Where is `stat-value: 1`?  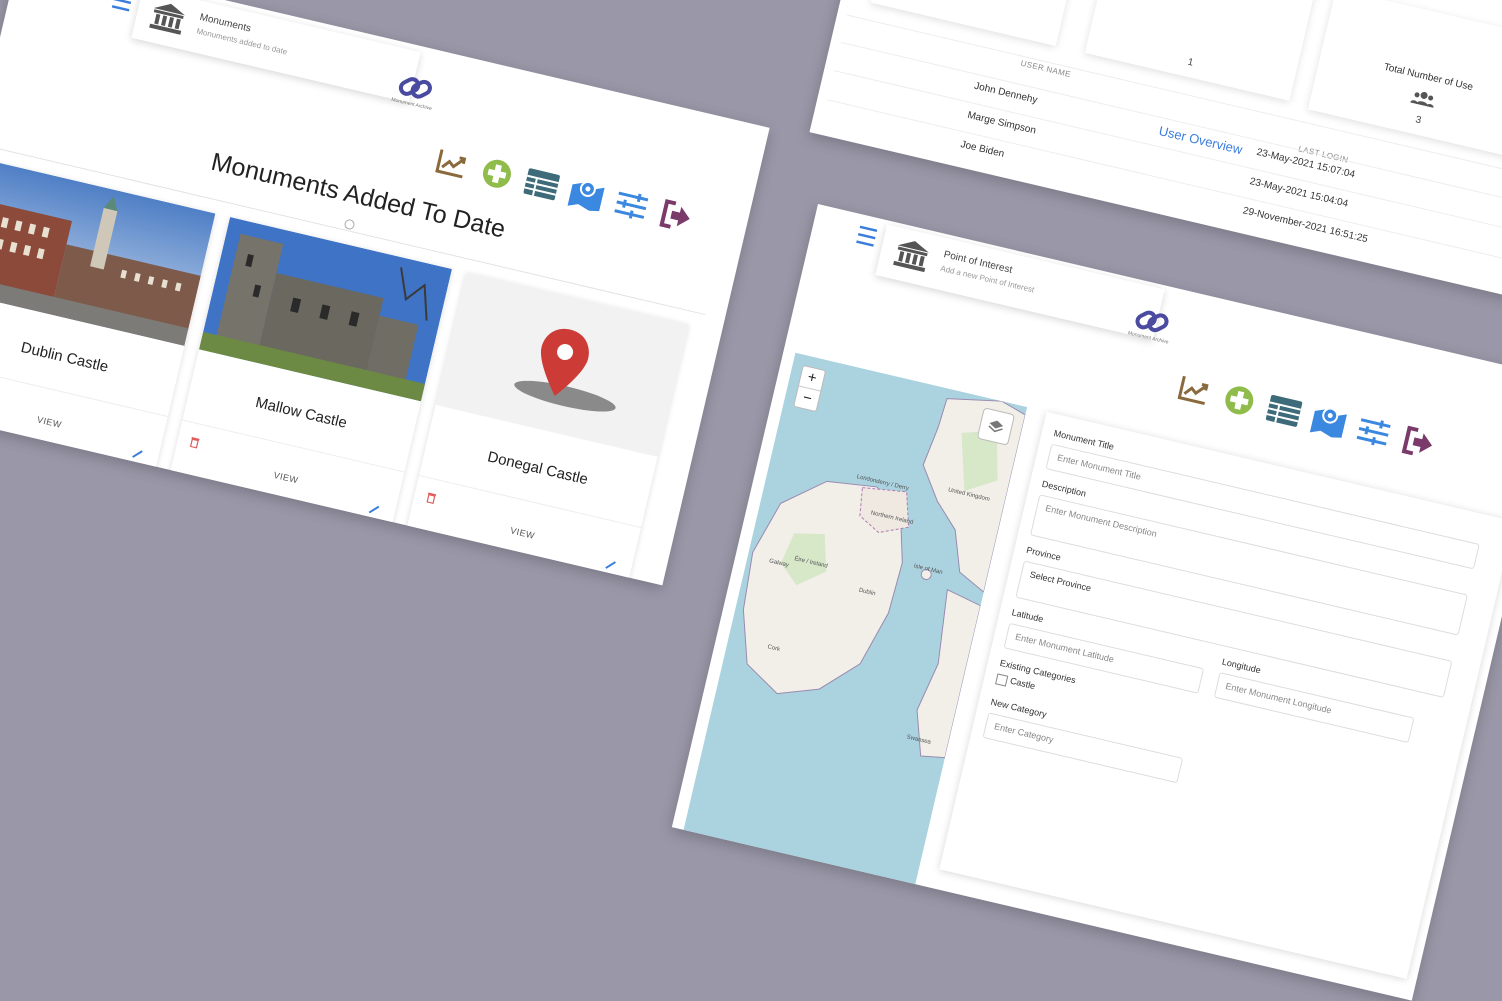
stat-value: 1 is located at coordinates (1190, 62).